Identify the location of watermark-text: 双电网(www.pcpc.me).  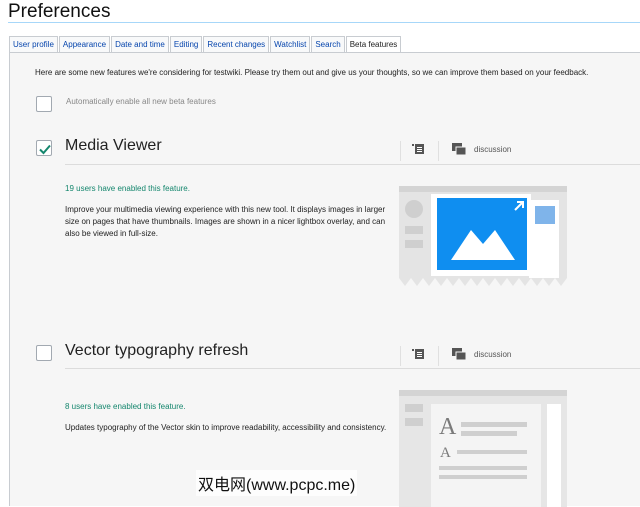
(277, 483).